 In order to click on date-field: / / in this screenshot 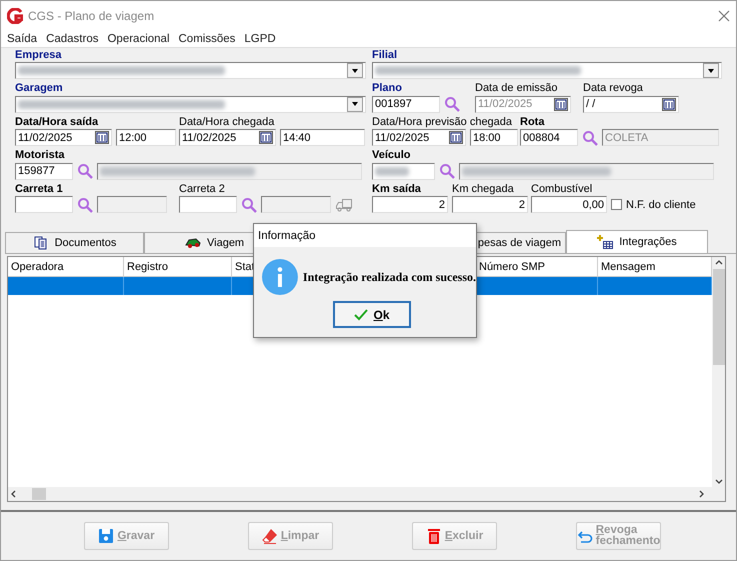, I will do `click(631, 104)`.